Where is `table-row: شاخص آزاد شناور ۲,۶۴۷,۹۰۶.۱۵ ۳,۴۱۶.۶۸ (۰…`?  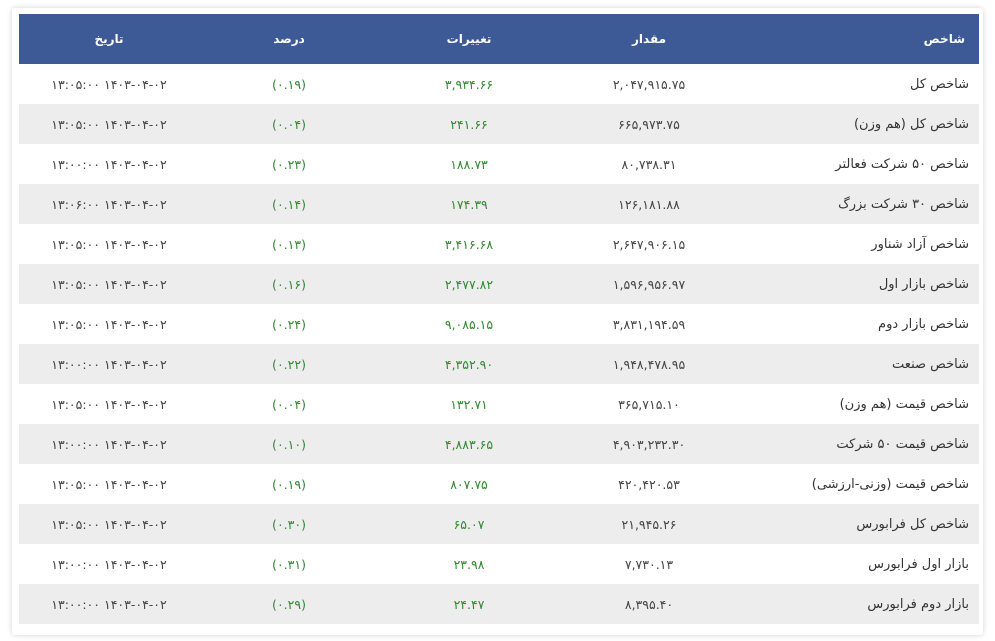
table-row: شاخص آزاد شناور ۲,۶۴۷,۹۰۶.۱۵ ۳,۴۱۶.۶۸ (۰… is located at coordinates (499, 244).